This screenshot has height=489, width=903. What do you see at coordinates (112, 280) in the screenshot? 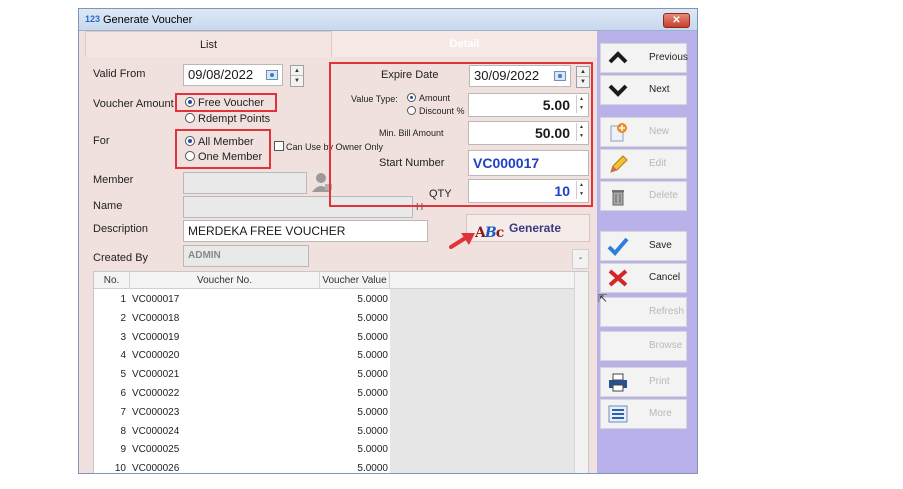
I see `column-header-no: No.` at bounding box center [112, 280].